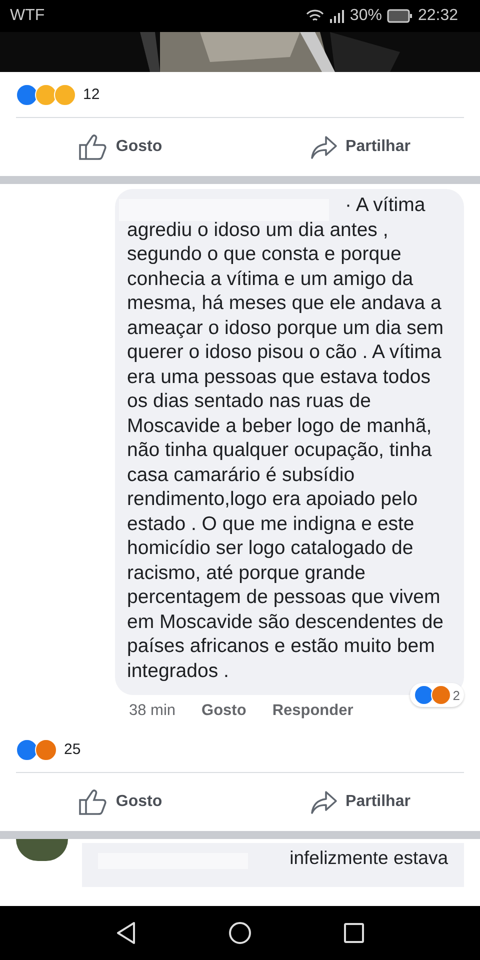 The width and height of the screenshot is (480, 960). Describe the element at coordinates (456, 695) in the screenshot. I see `reaction-count: 2` at that location.